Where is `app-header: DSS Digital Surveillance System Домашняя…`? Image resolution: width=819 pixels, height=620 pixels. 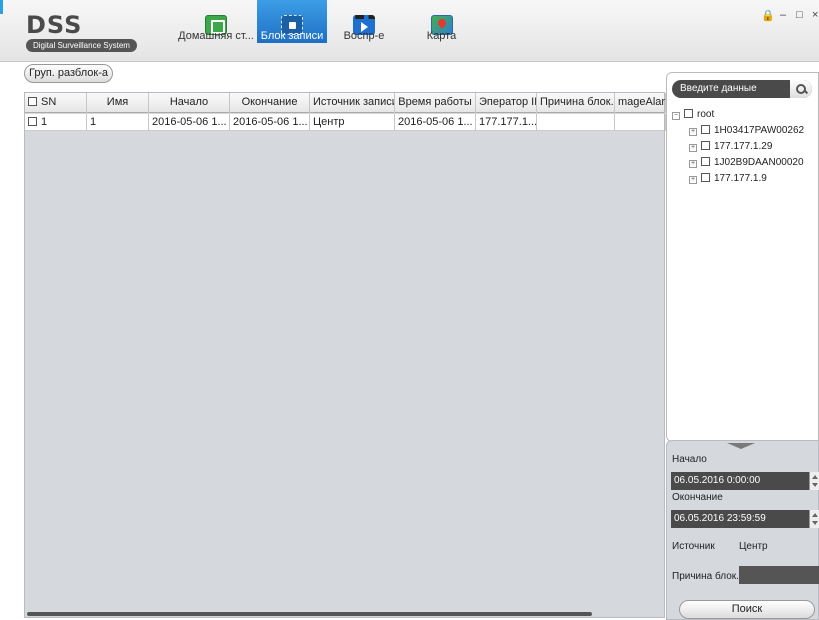 app-header: DSS Digital Surveillance System Домашняя… is located at coordinates (409, 31).